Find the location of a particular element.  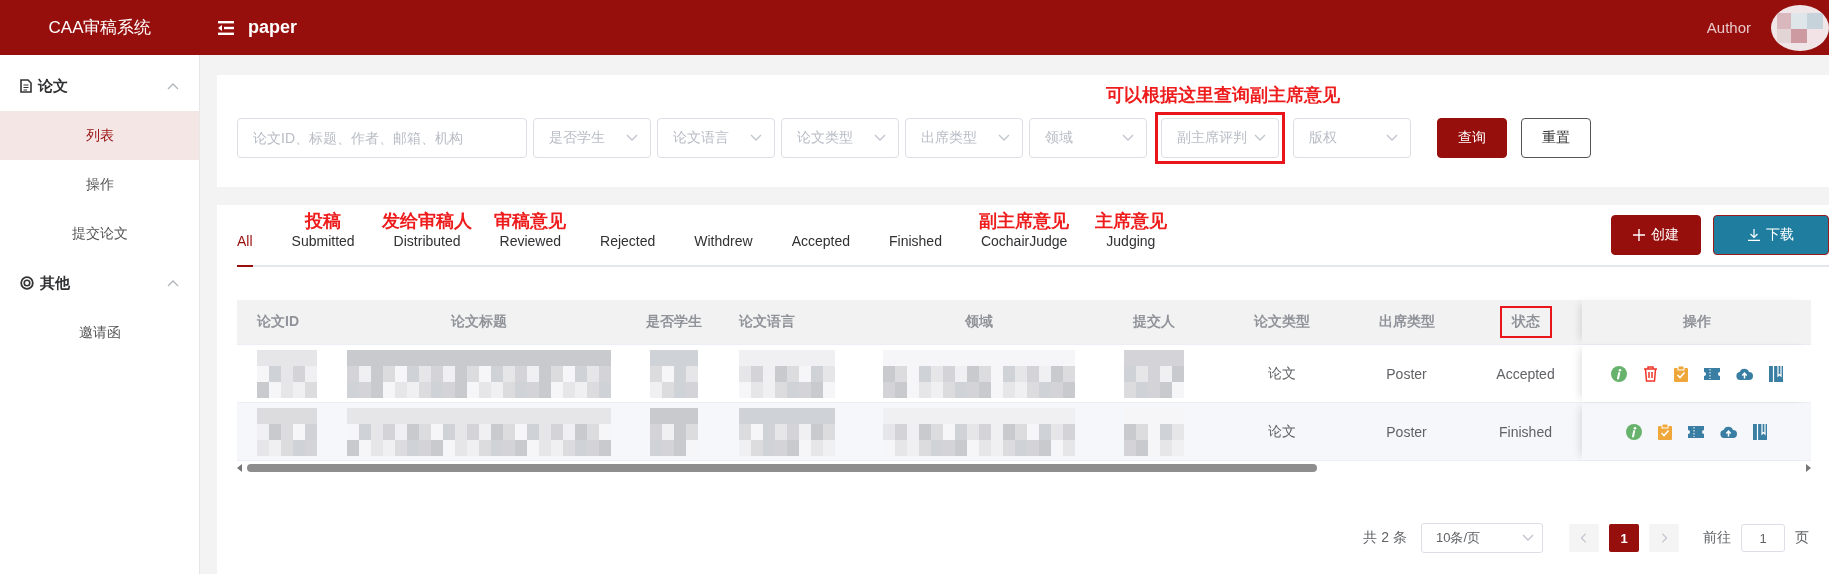

column-header: 领域 is located at coordinates (979, 322).